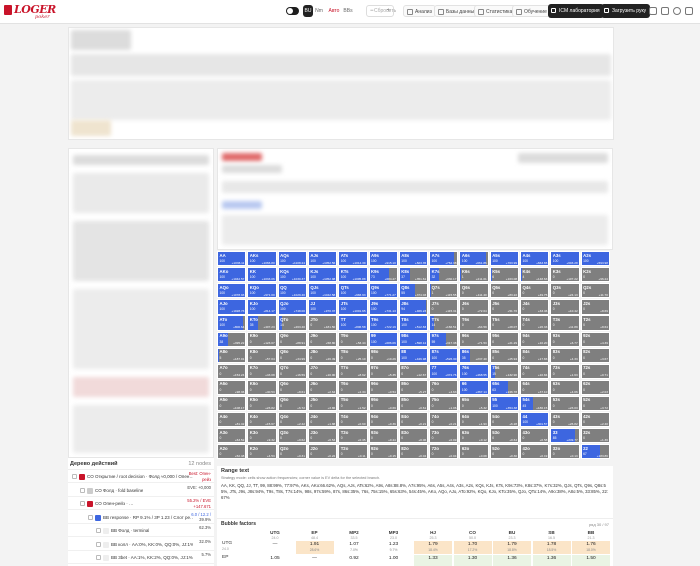 This screenshot has height=566, width=700. I want to click on hand-cell: 97o 0 +5.35, so click(383, 371).